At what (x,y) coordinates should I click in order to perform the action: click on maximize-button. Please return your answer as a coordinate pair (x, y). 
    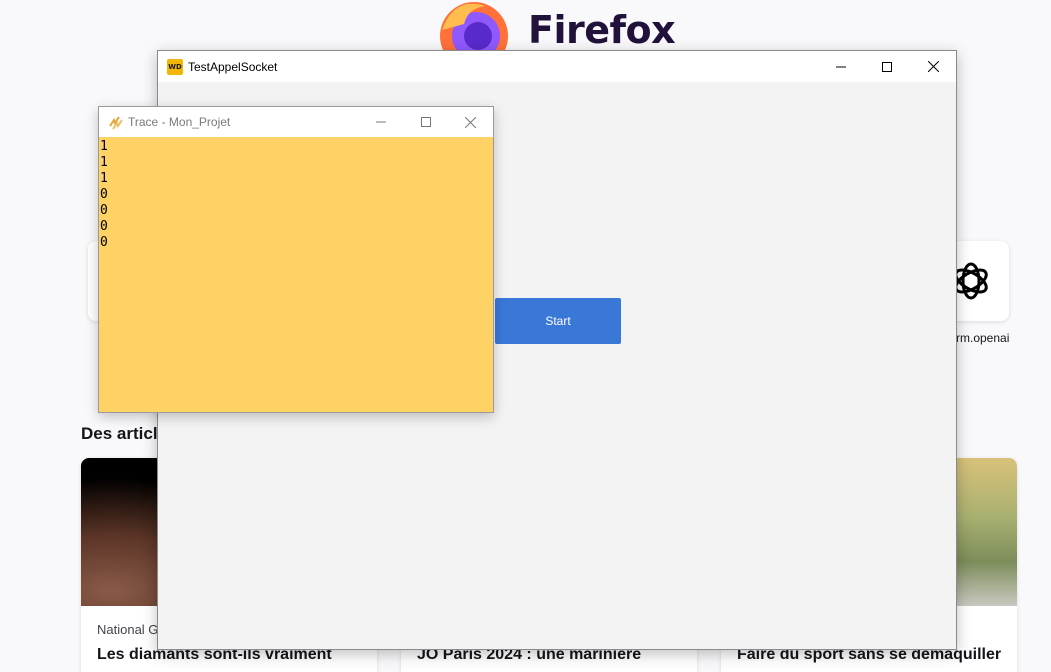
    Looking at the image, I should click on (887, 66).